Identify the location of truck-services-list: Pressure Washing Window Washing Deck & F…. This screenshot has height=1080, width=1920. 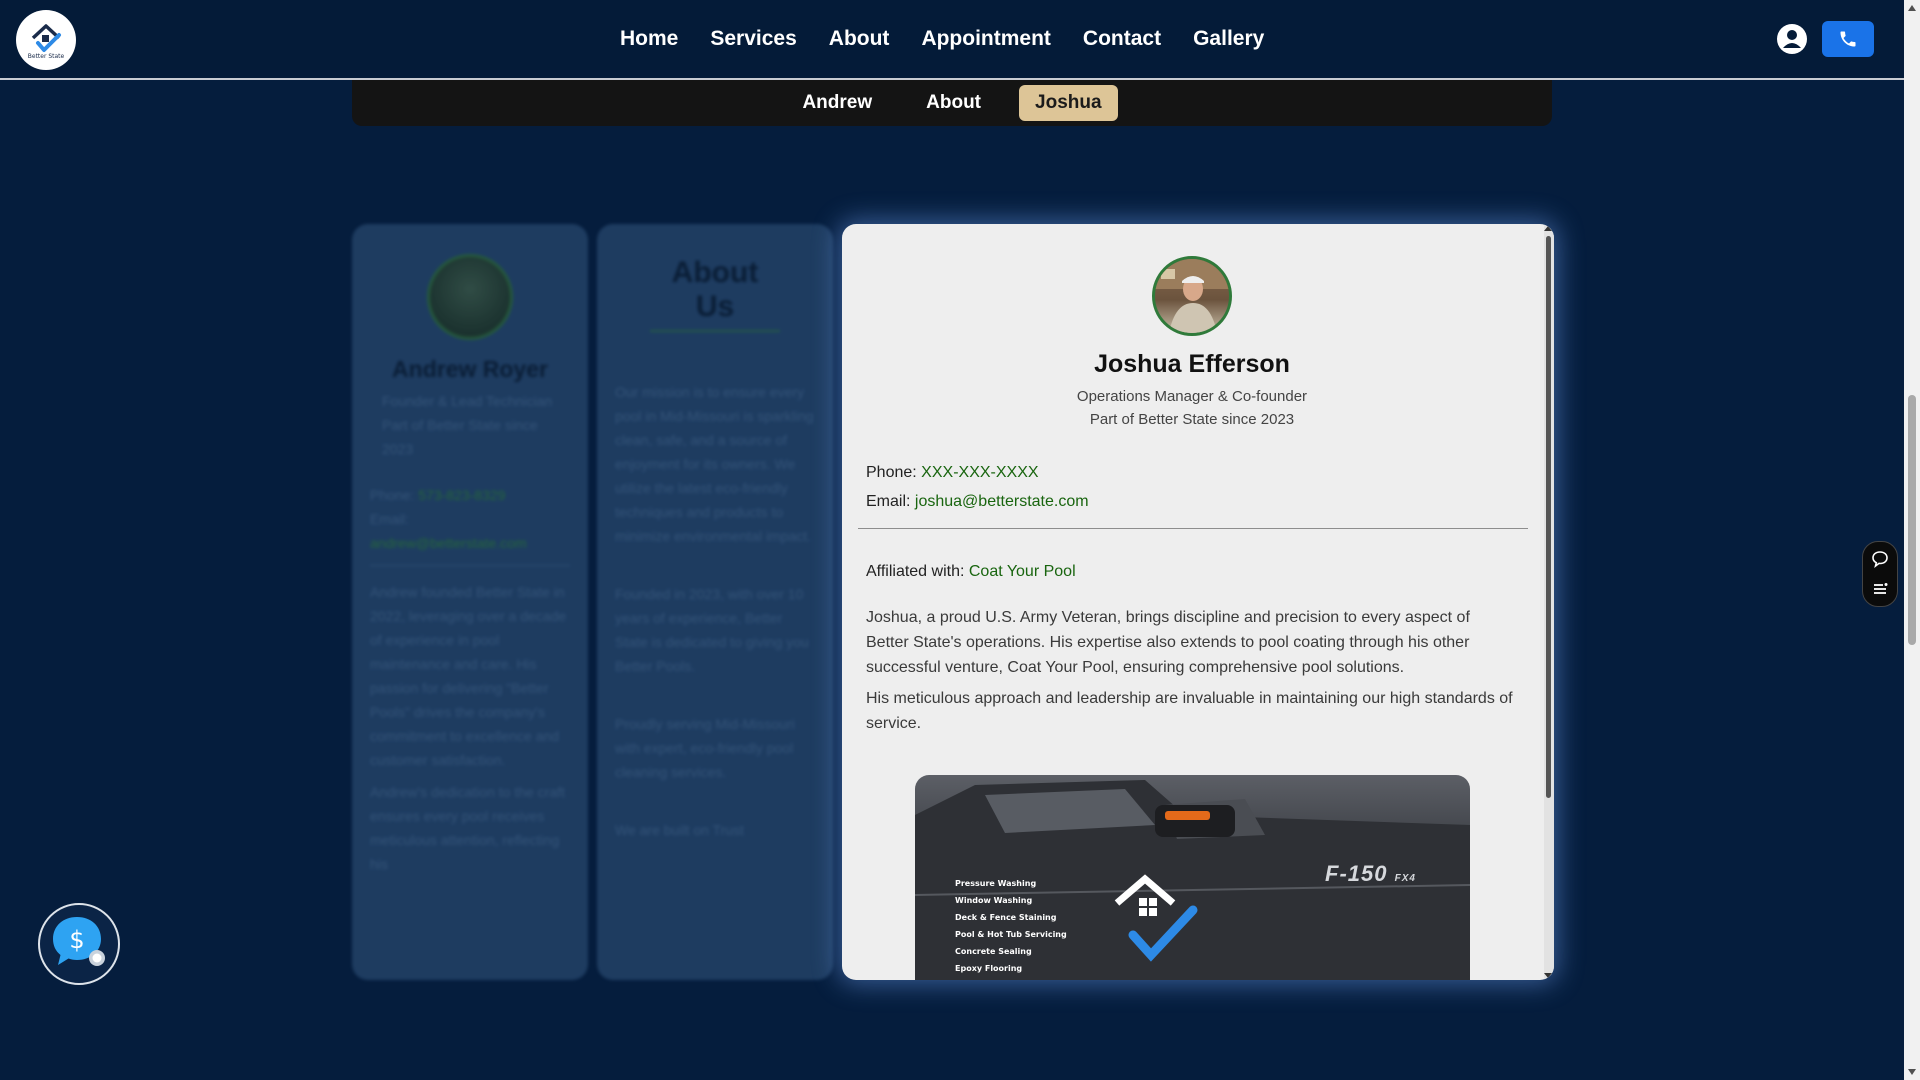
(1011, 926).